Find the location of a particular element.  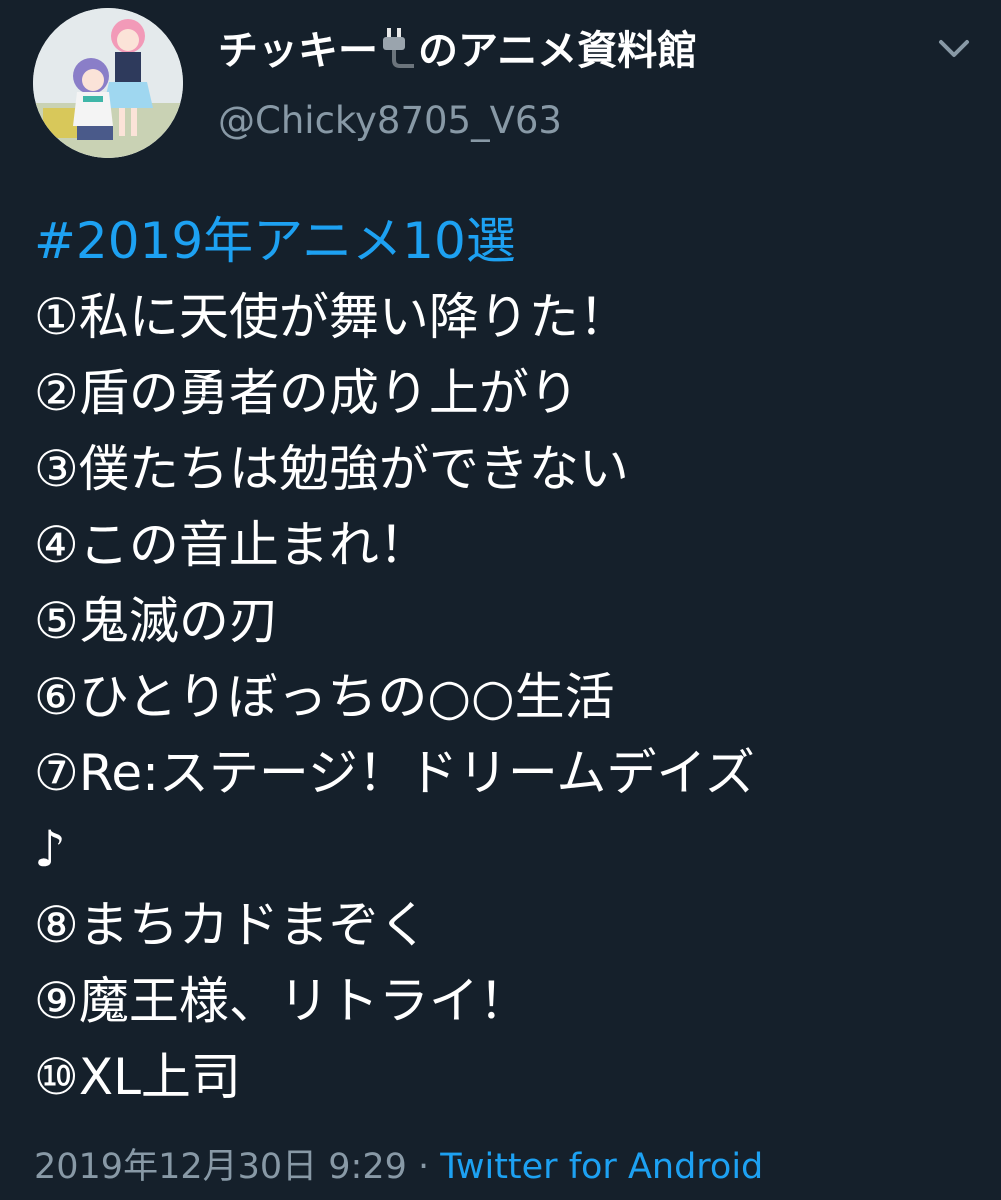

tweet-meta: 2019年12月30日 9:29 · Twitter for Android is located at coordinates (398, 1167).